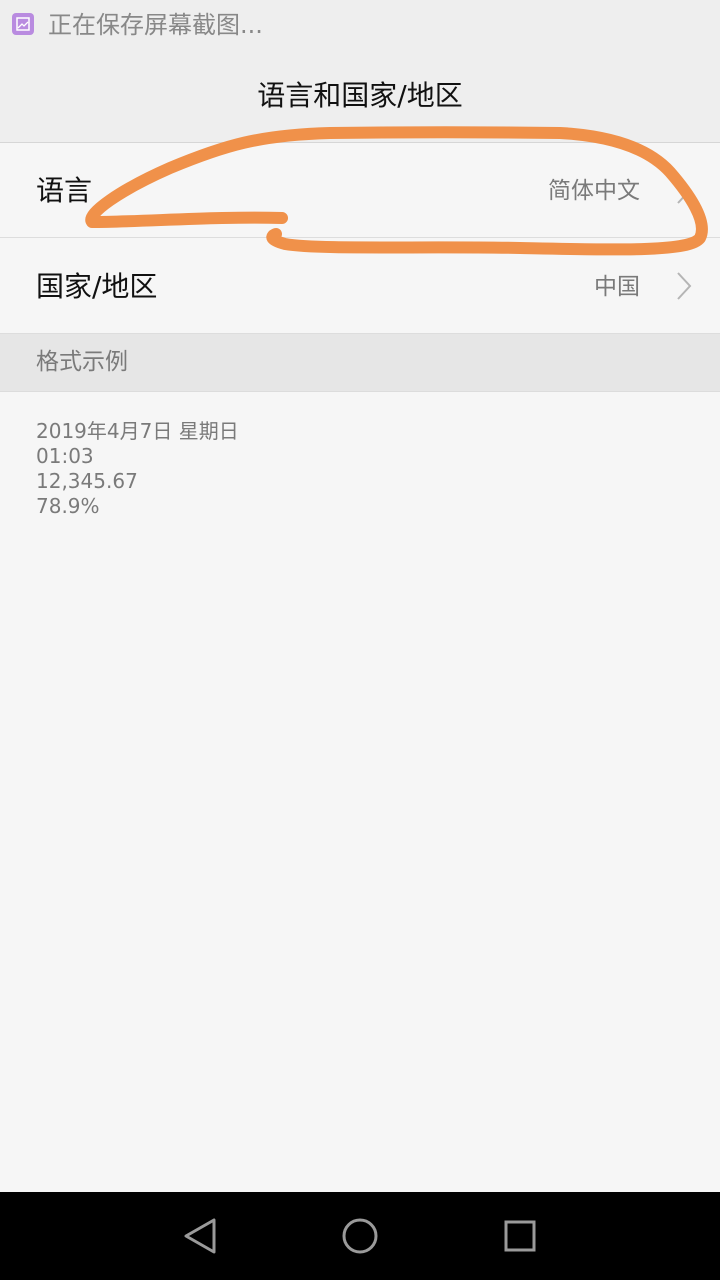  Describe the element at coordinates (594, 191) in the screenshot. I see `language-value: 简体中文` at that location.